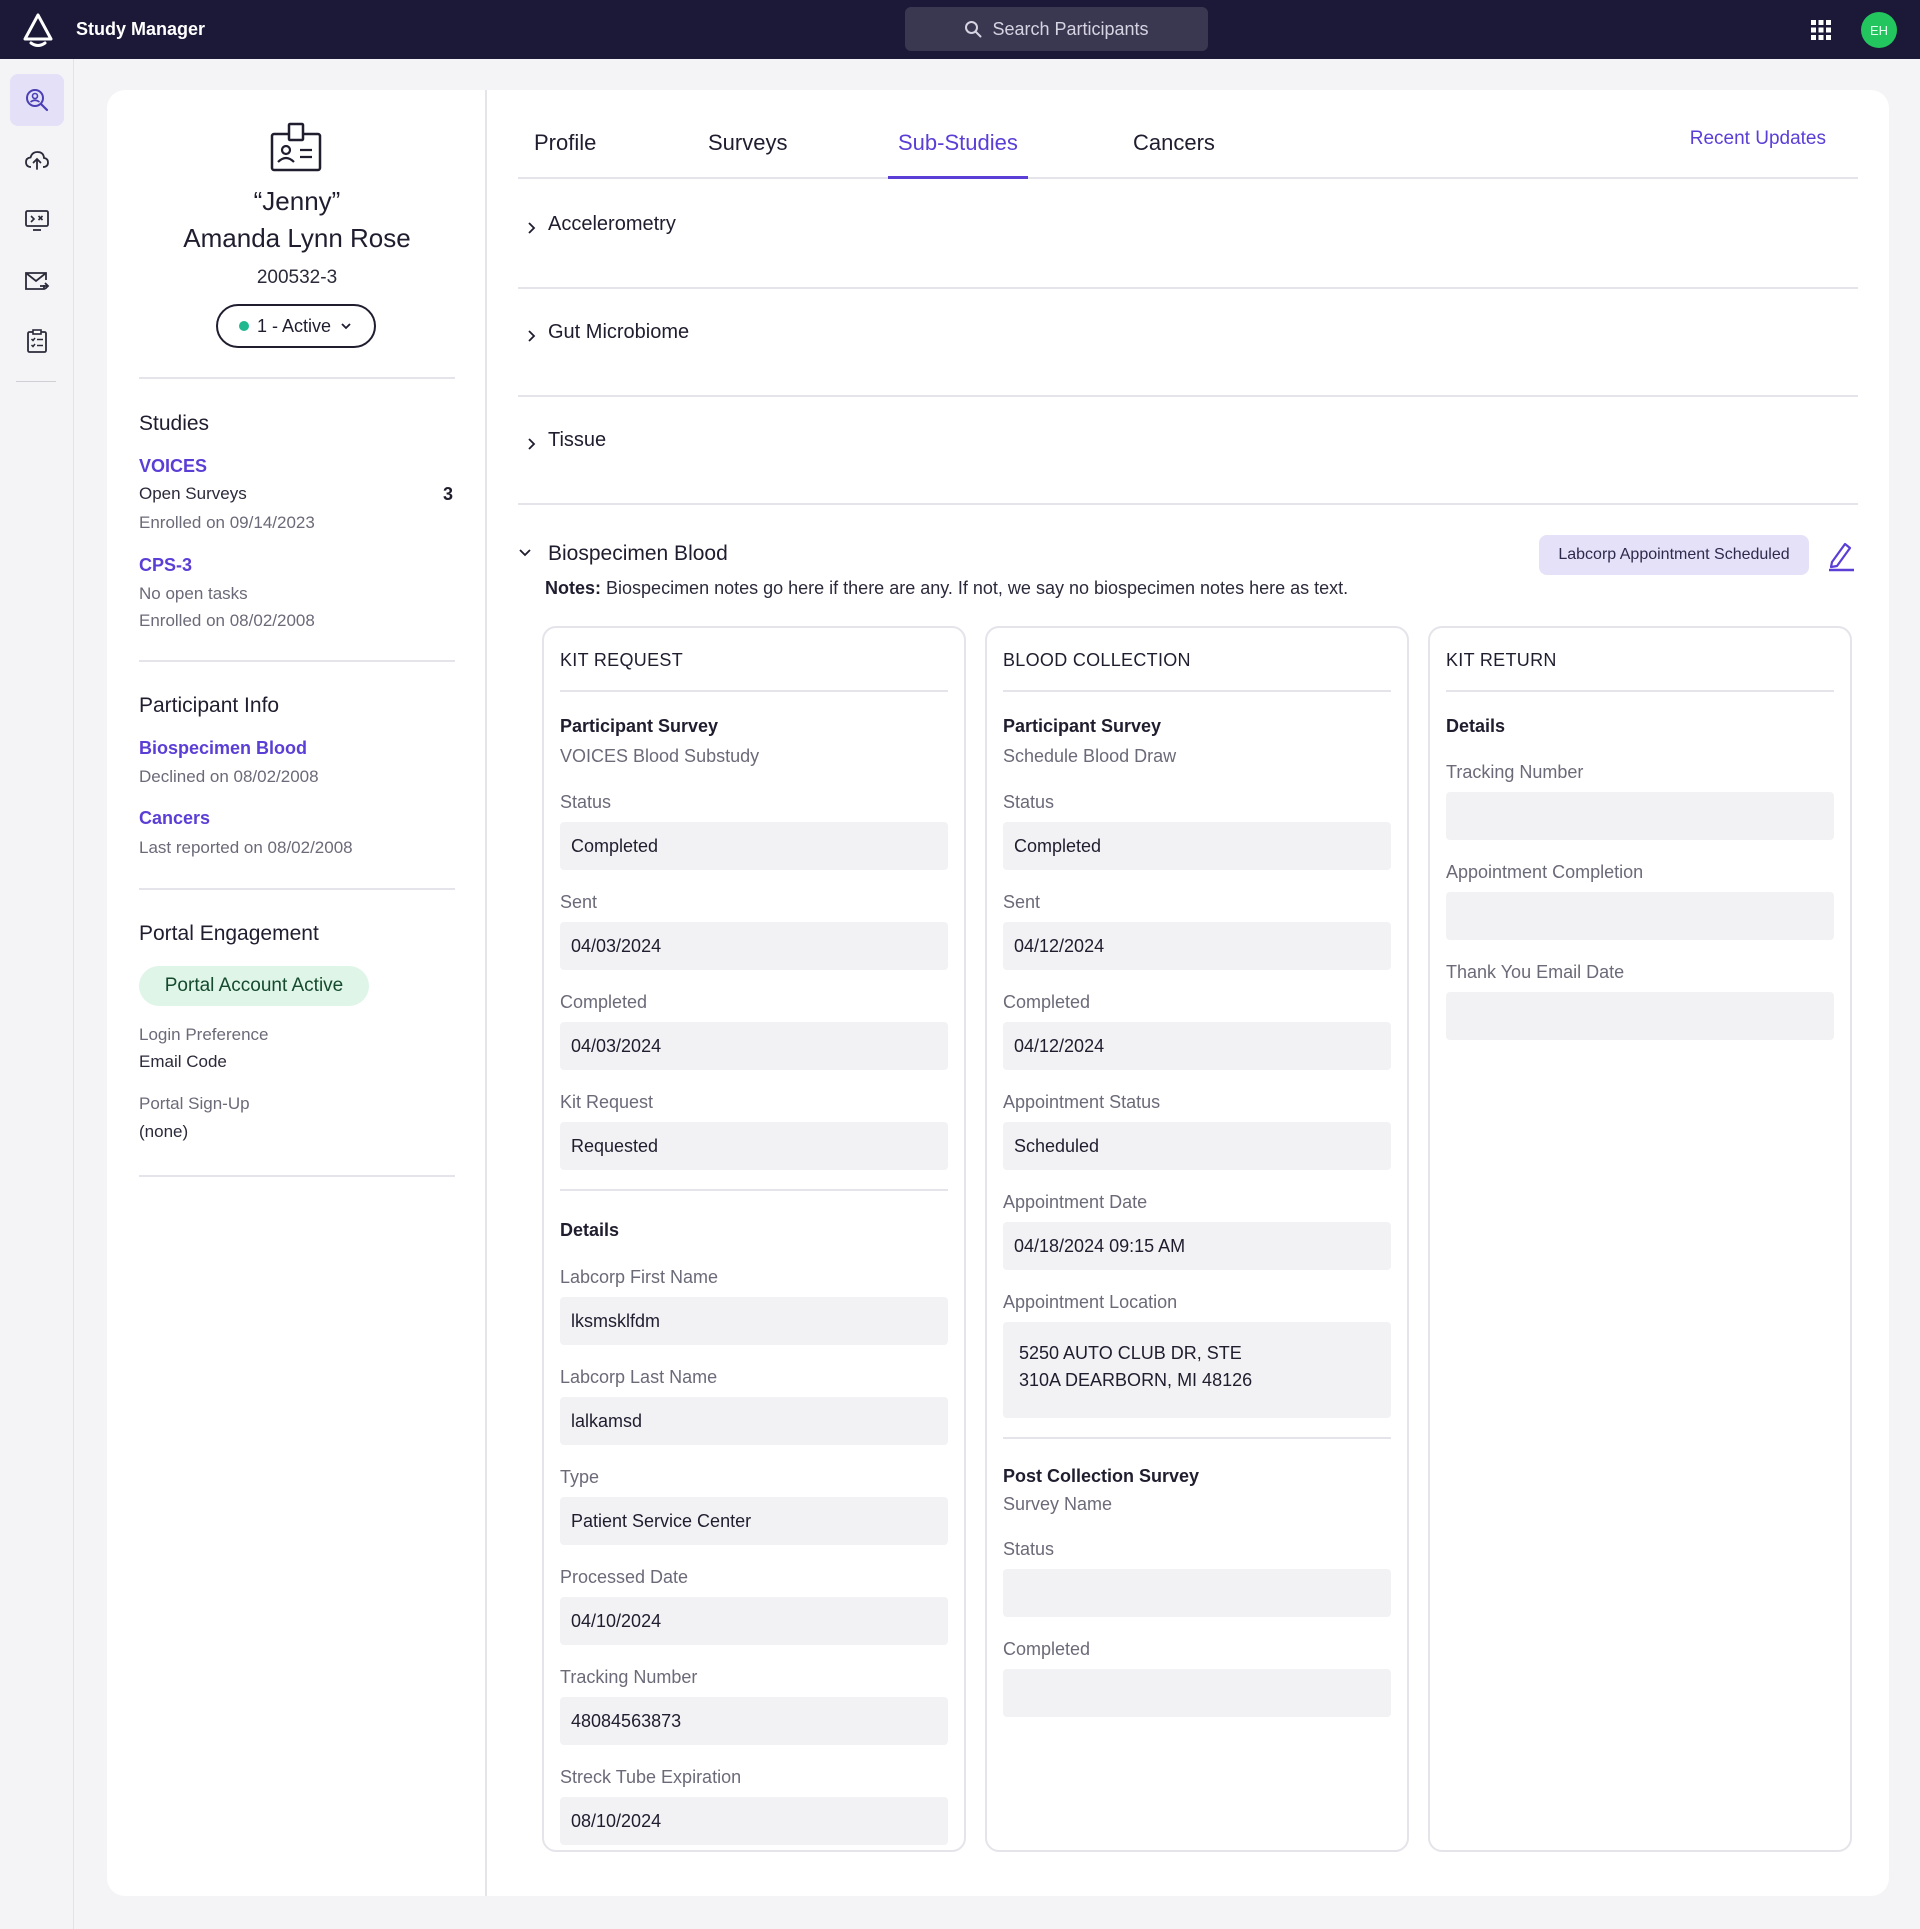  What do you see at coordinates (37, 220) in the screenshot?
I see `nav-messages` at bounding box center [37, 220].